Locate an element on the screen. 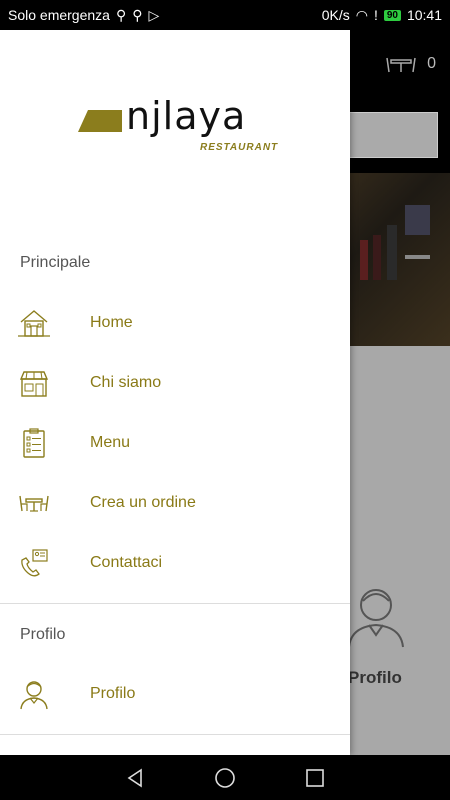 The image size is (450, 800). cart-area: 0 is located at coordinates (410, 64).